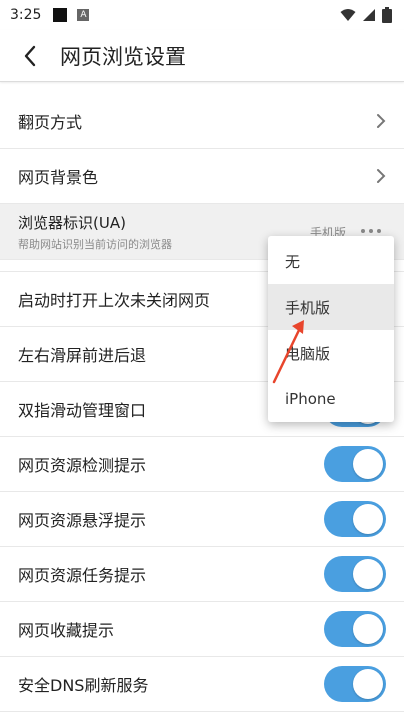 The height and width of the screenshot is (720, 404). I want to click on pointer-arrow-icon, so click(288, 352).